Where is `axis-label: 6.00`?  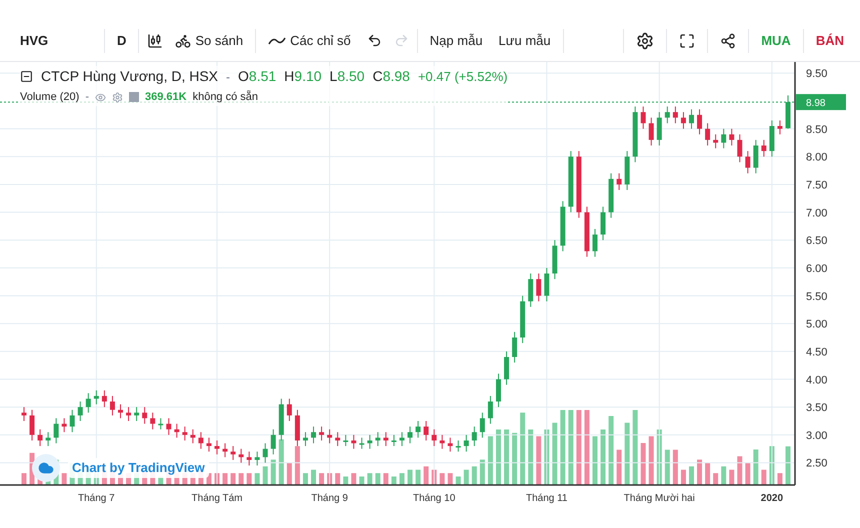 axis-label: 6.00 is located at coordinates (817, 268).